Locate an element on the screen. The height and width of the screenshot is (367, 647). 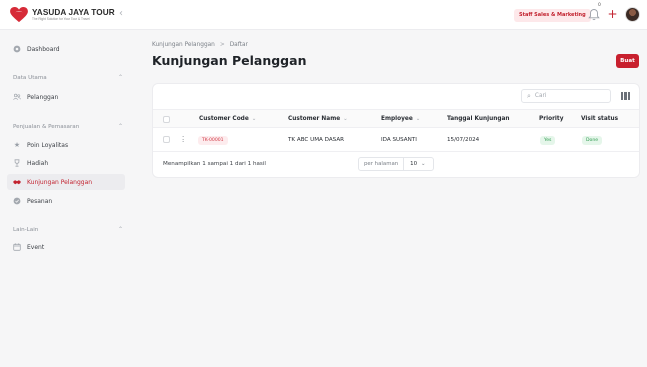
per-page-value: 10 ⌄ is located at coordinates (414, 164).